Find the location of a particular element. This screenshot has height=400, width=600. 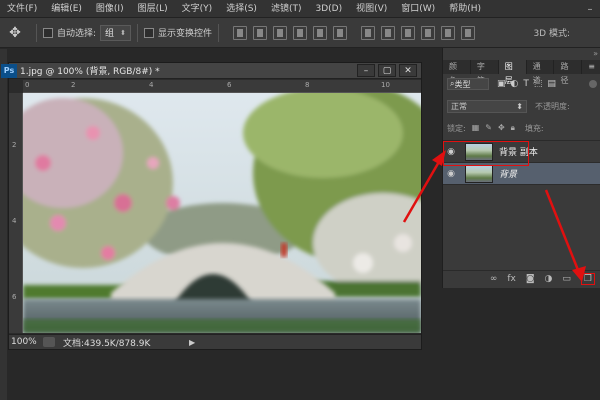

auto-select-checkbox: 自动选择: is located at coordinates (69, 32).